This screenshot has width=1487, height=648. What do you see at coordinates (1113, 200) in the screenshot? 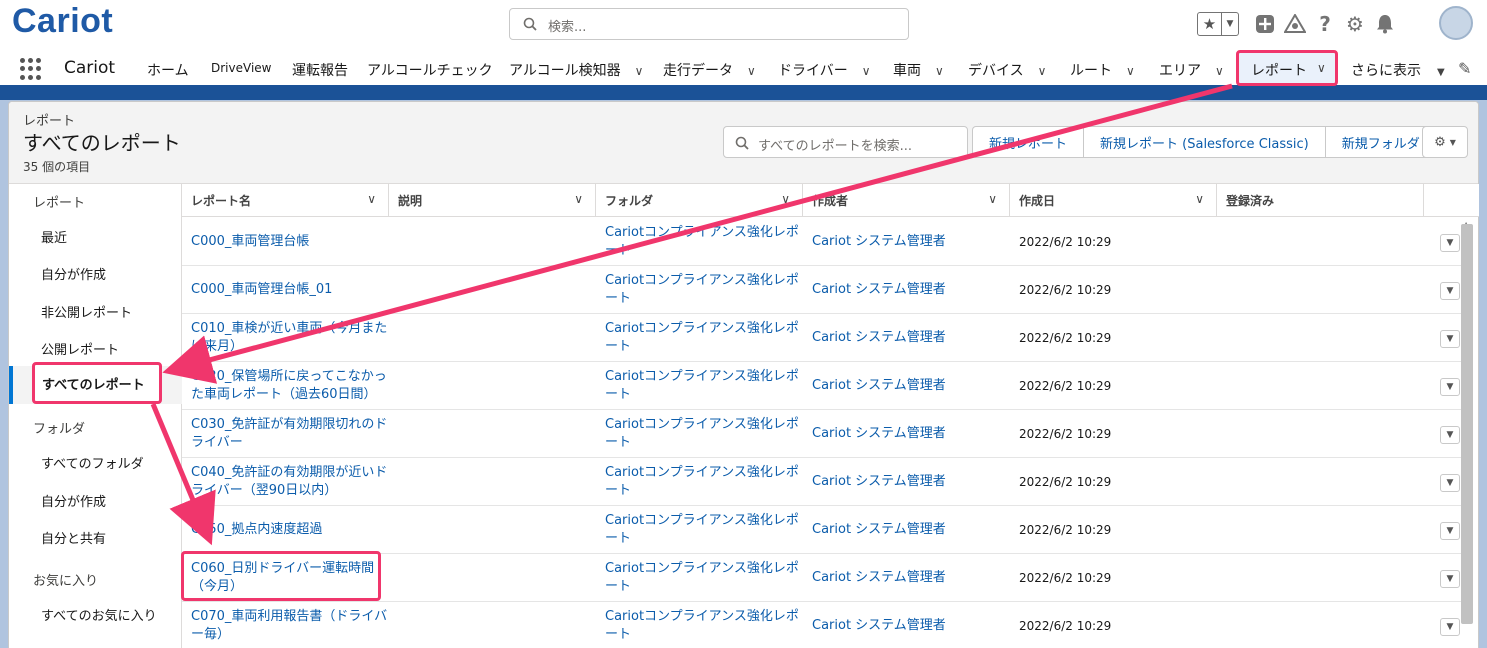
I see `column-header-created-date: 作成日 ∨` at bounding box center [1113, 200].